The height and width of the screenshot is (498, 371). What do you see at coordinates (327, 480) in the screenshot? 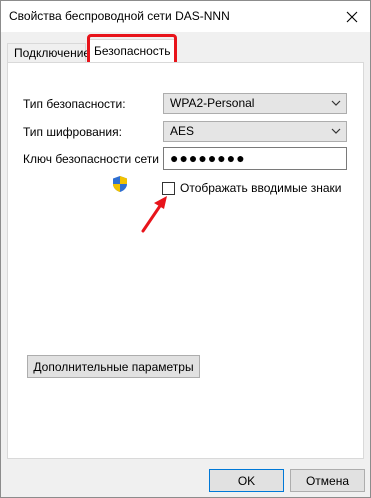
I see `cancel-button: Отмена` at bounding box center [327, 480].